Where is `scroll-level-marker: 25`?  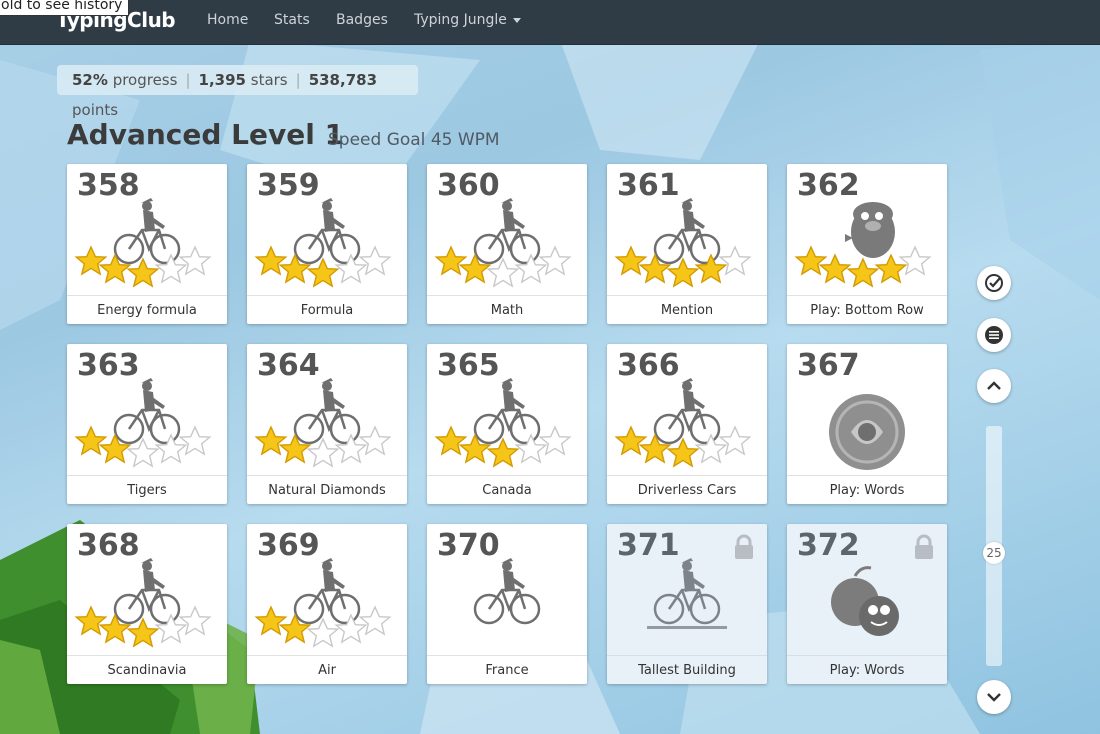 scroll-level-marker: 25 is located at coordinates (994, 553).